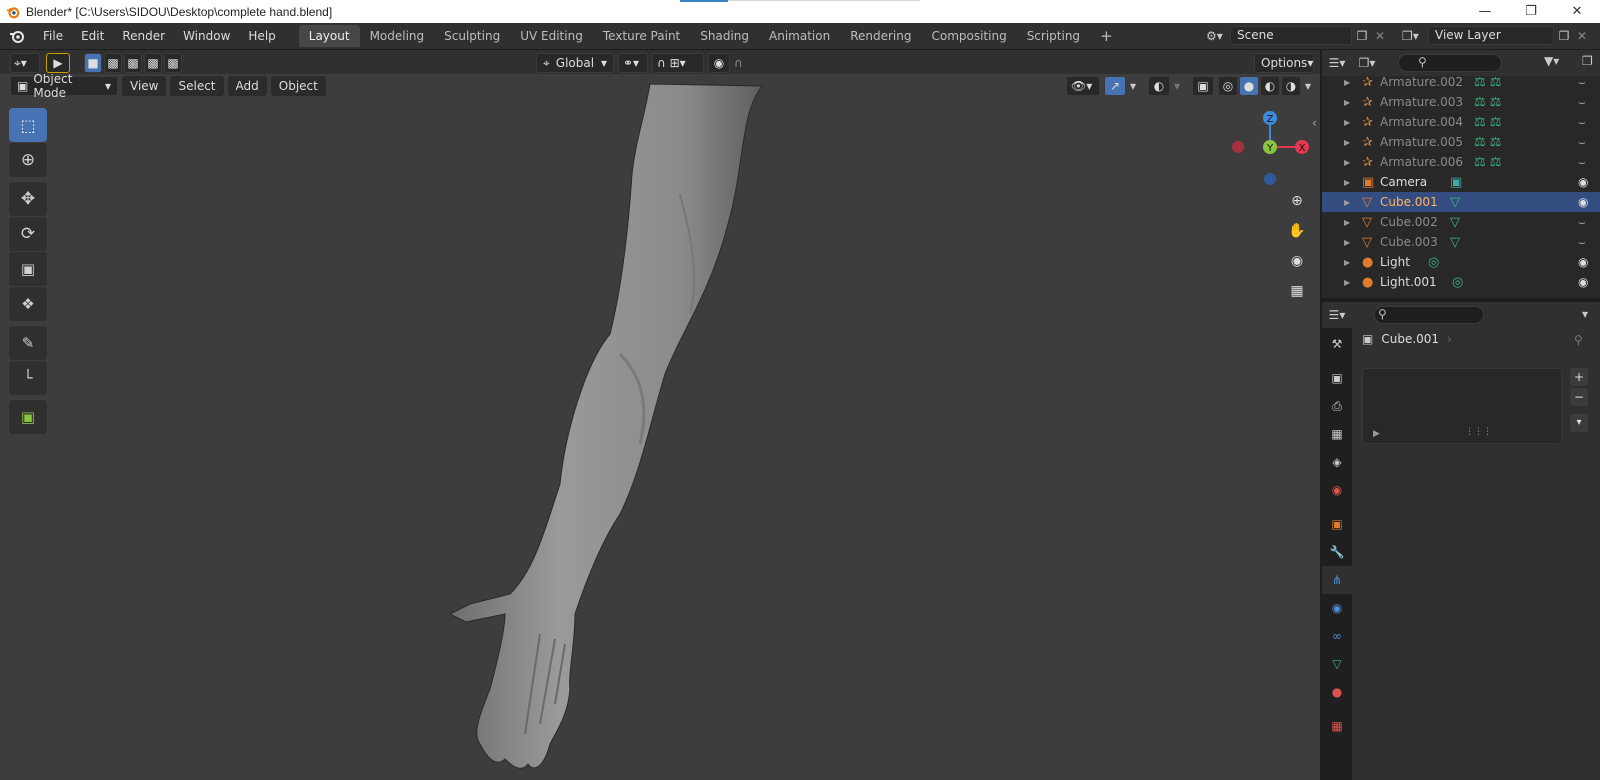 The height and width of the screenshot is (780, 1600). I want to click on tab-layout: Layout, so click(329, 36).